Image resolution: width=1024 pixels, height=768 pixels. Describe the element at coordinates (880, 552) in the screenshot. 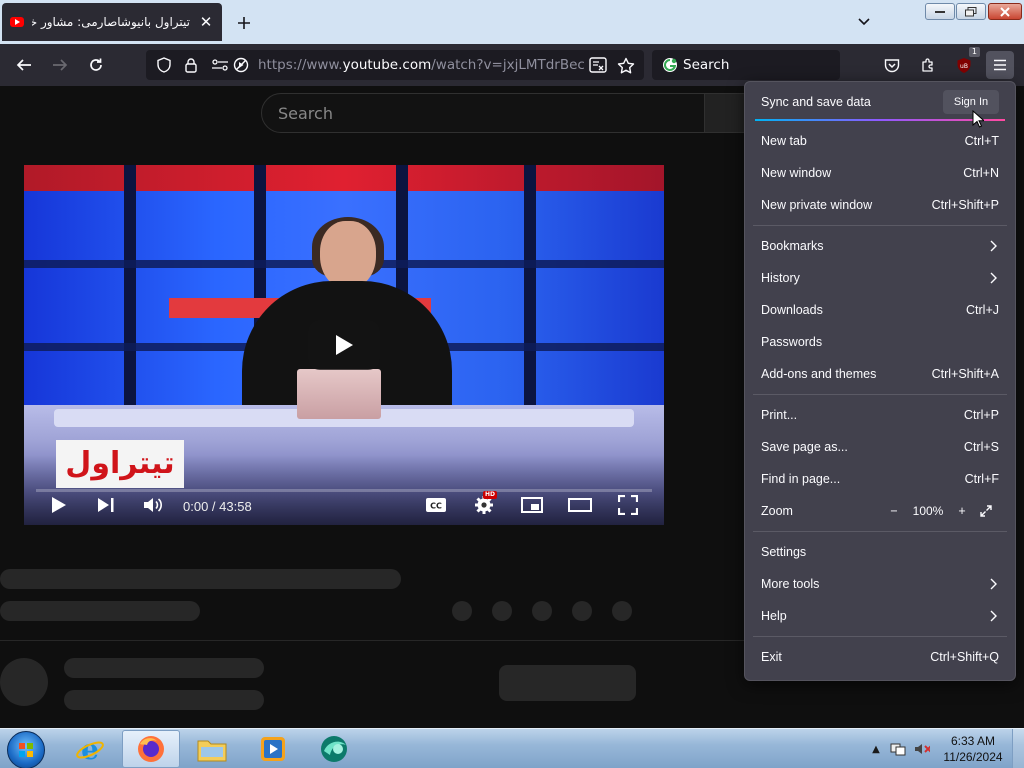

I see `menu-item-settings: Settings` at that location.